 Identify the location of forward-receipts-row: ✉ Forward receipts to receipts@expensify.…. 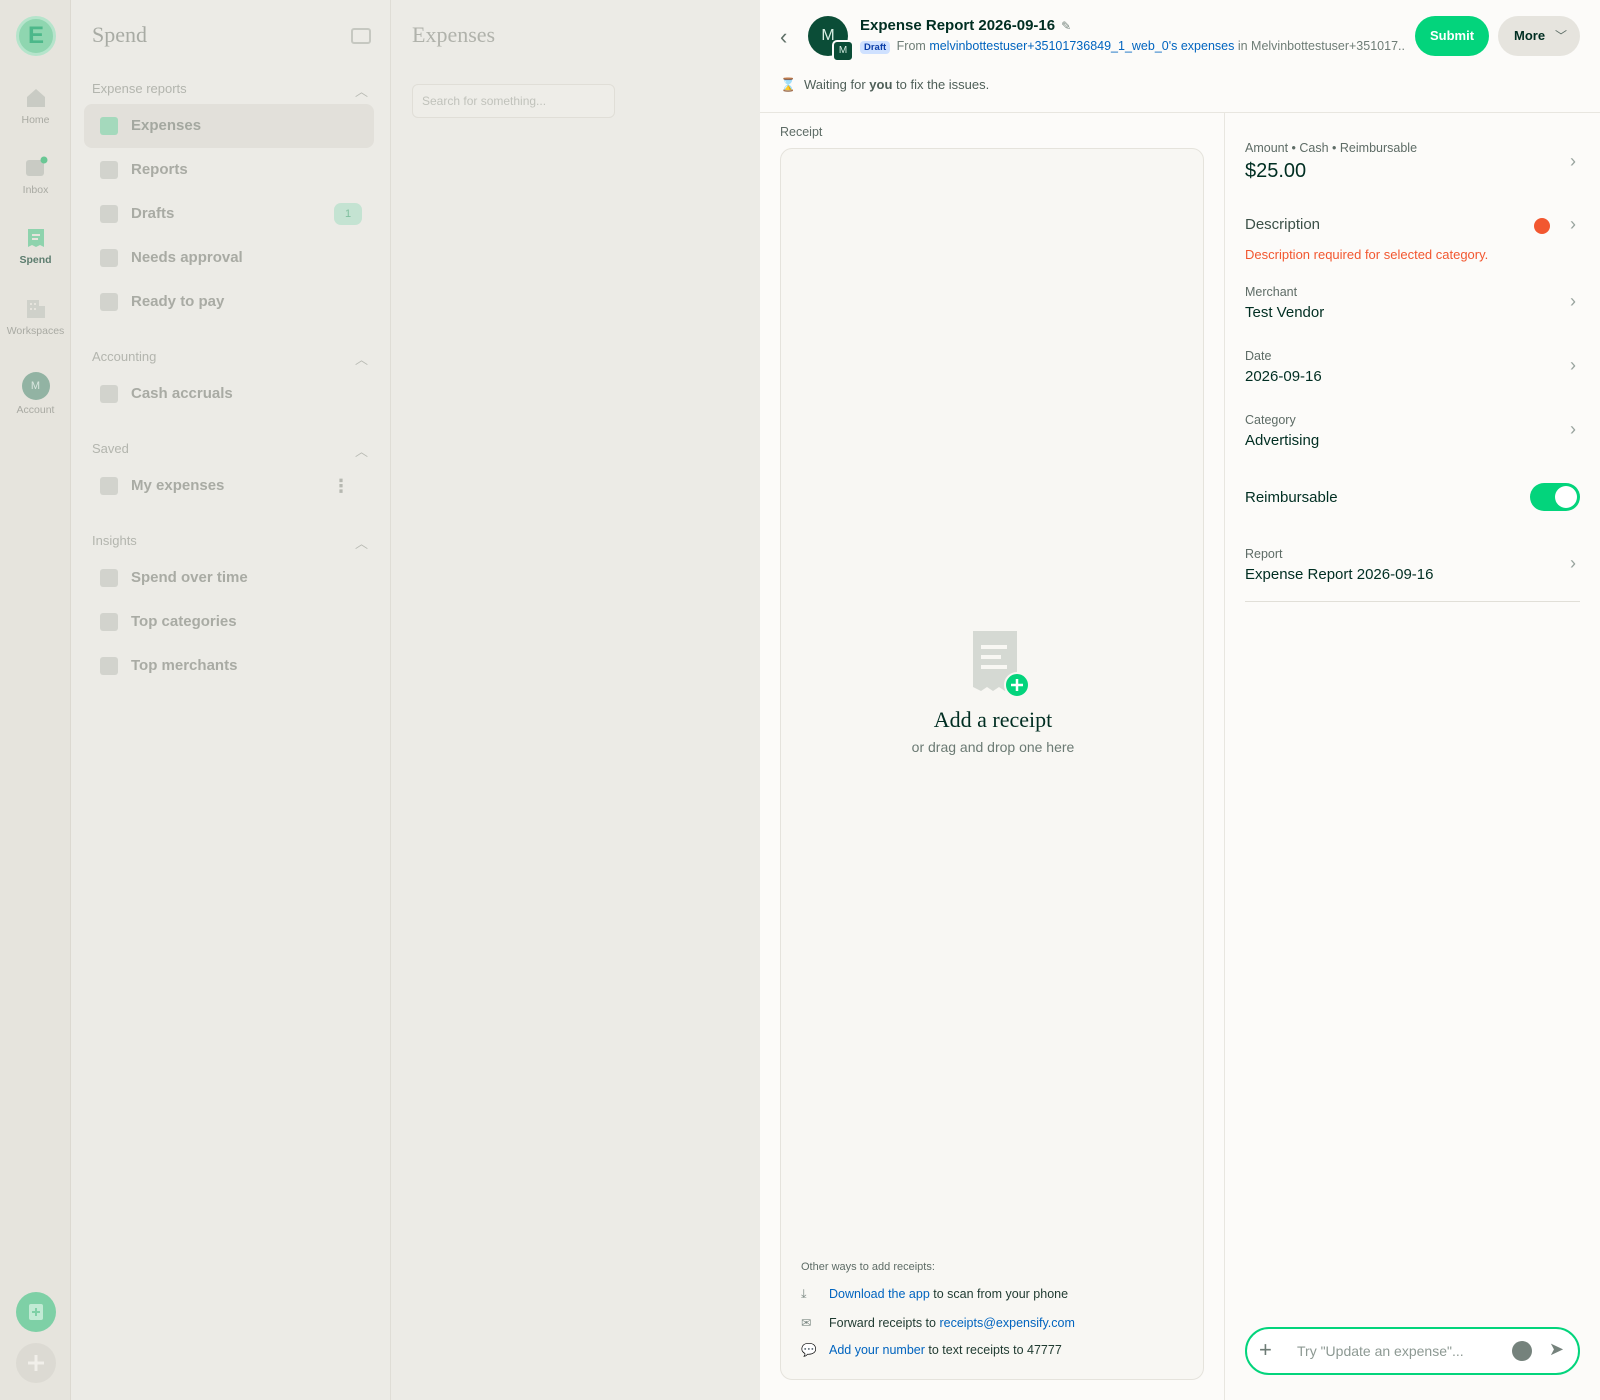
(938, 1322).